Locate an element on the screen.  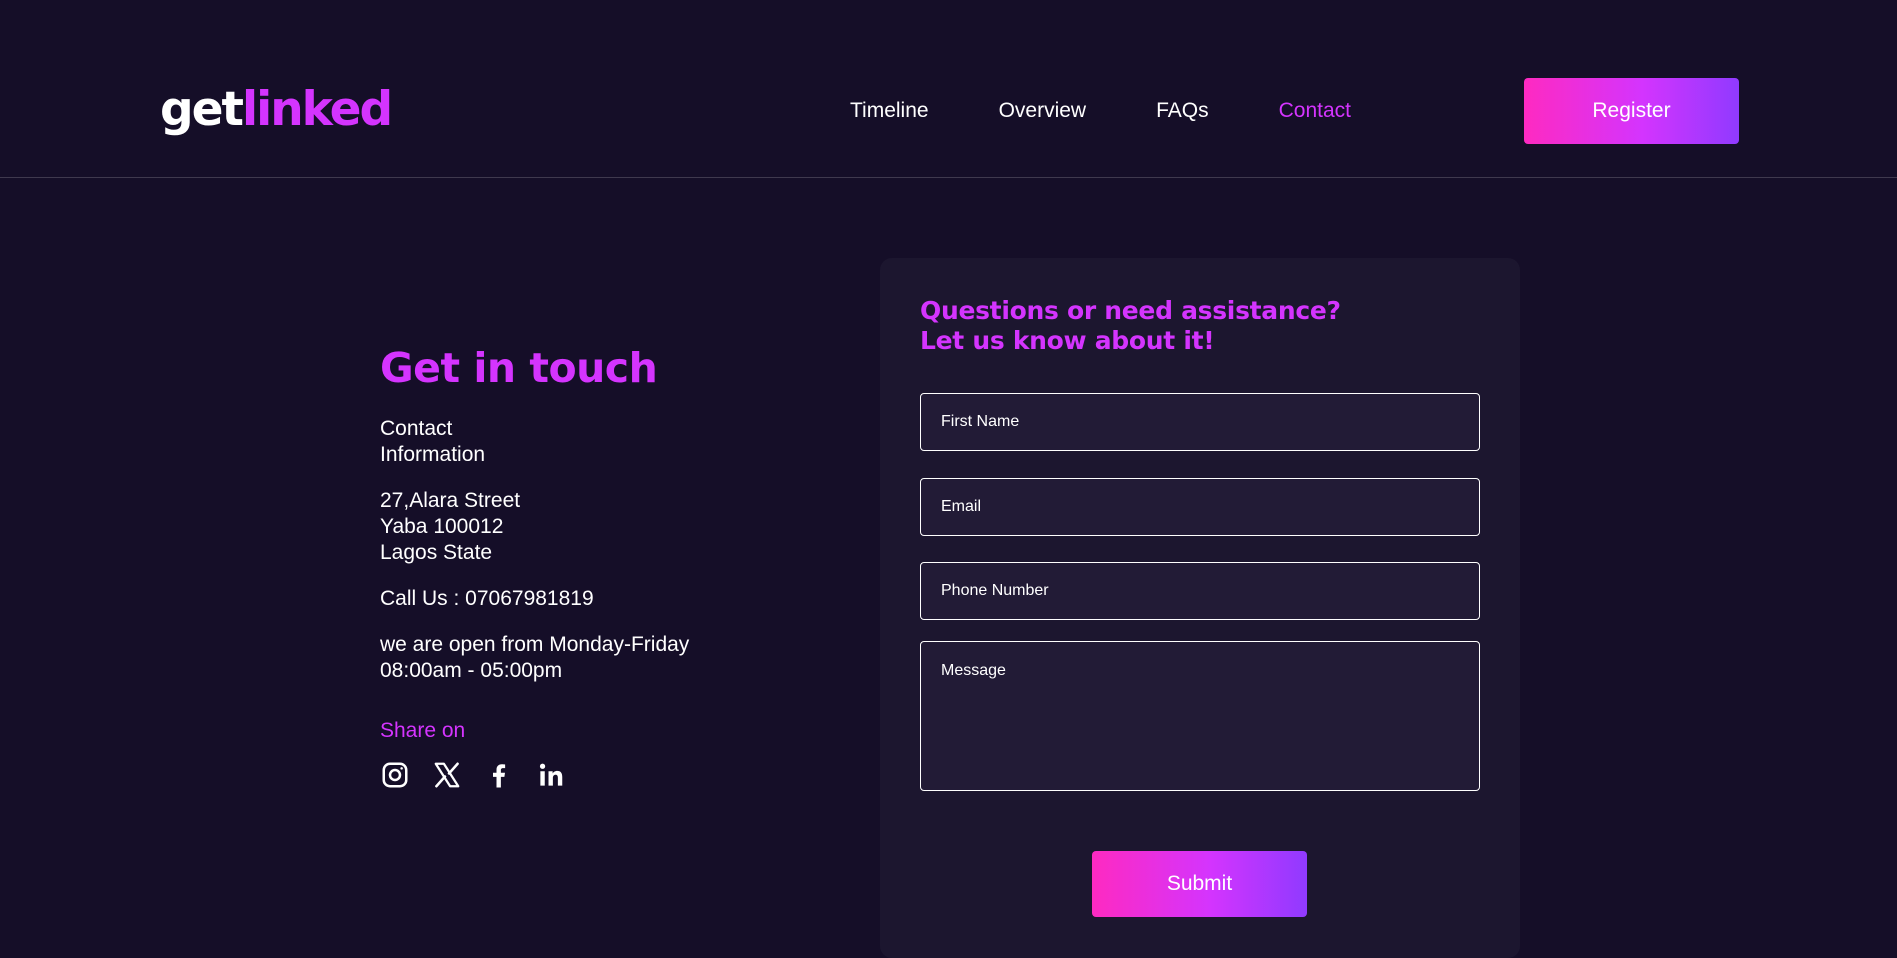
nav-item-timeline: Timeline is located at coordinates (889, 111).